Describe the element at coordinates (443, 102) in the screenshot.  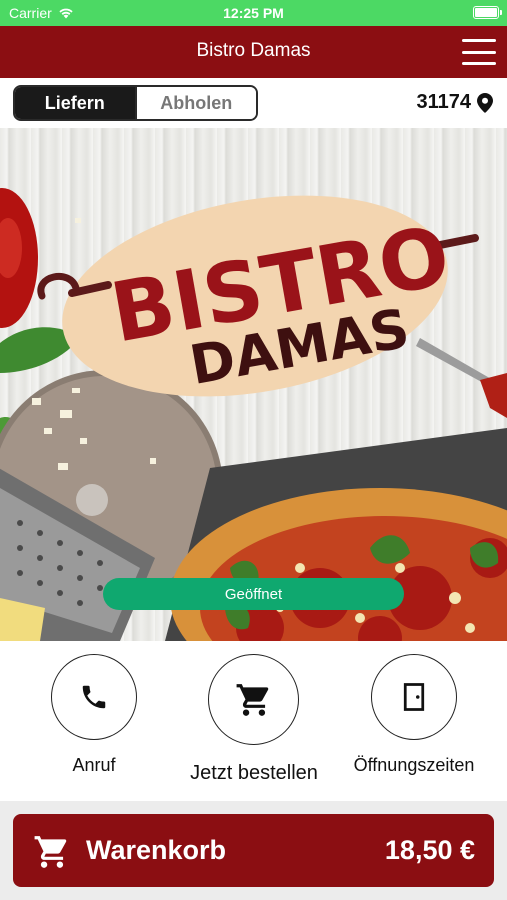
I see `zip-code: 31174` at that location.